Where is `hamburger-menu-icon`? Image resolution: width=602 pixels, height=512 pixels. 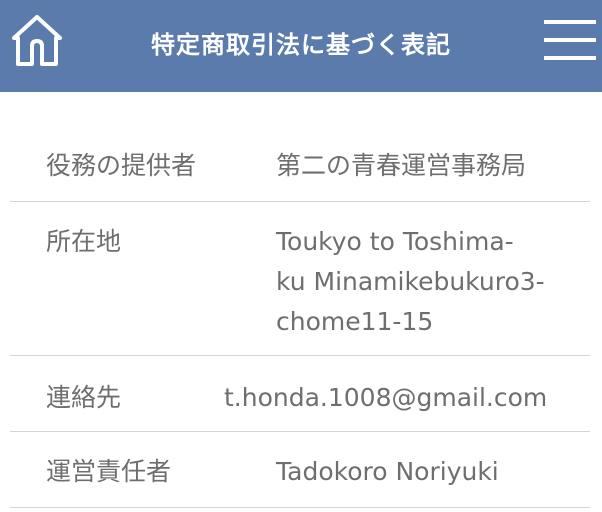
hamburger-menu-icon is located at coordinates (570, 40).